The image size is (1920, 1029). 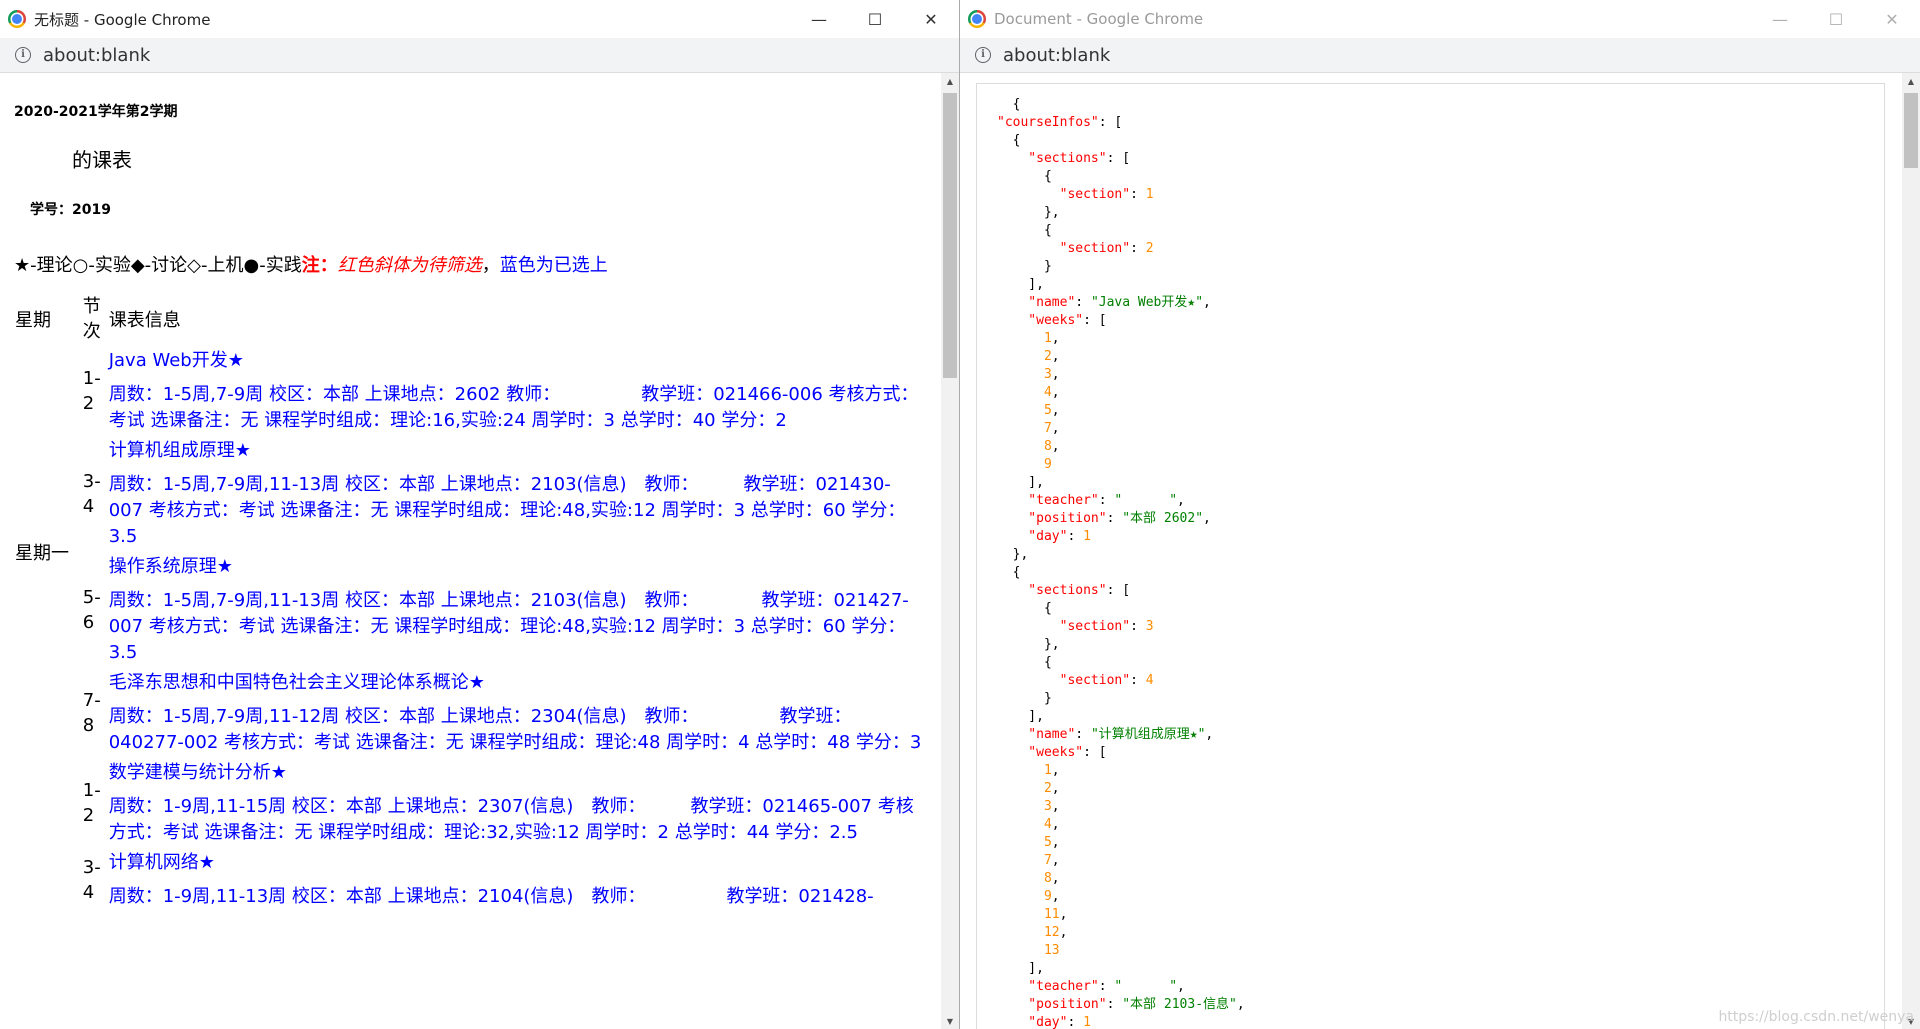 I want to click on legend-symbols: ★-理论○-实验◆-讨论◇-上机●-实践, so click(x=158, y=265).